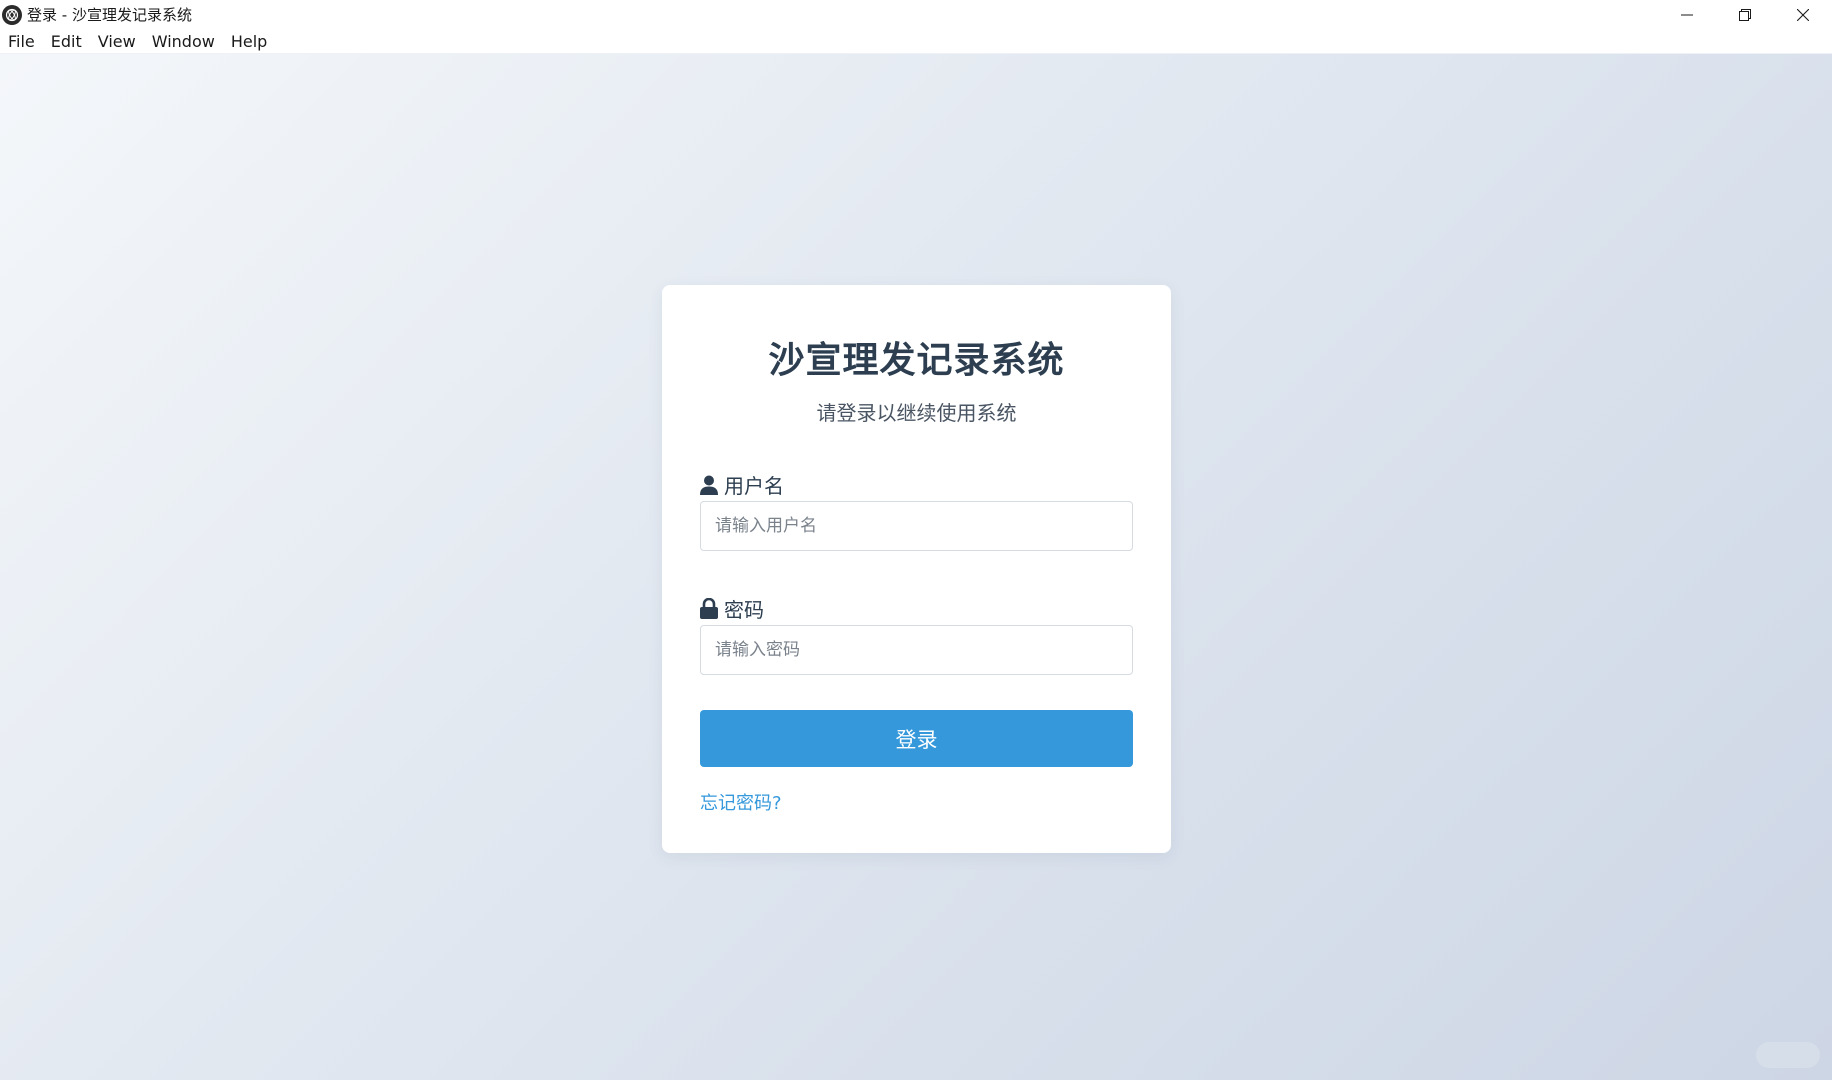 Image resolution: width=1832 pixels, height=1080 pixels. I want to click on lock-icon, so click(709, 608).